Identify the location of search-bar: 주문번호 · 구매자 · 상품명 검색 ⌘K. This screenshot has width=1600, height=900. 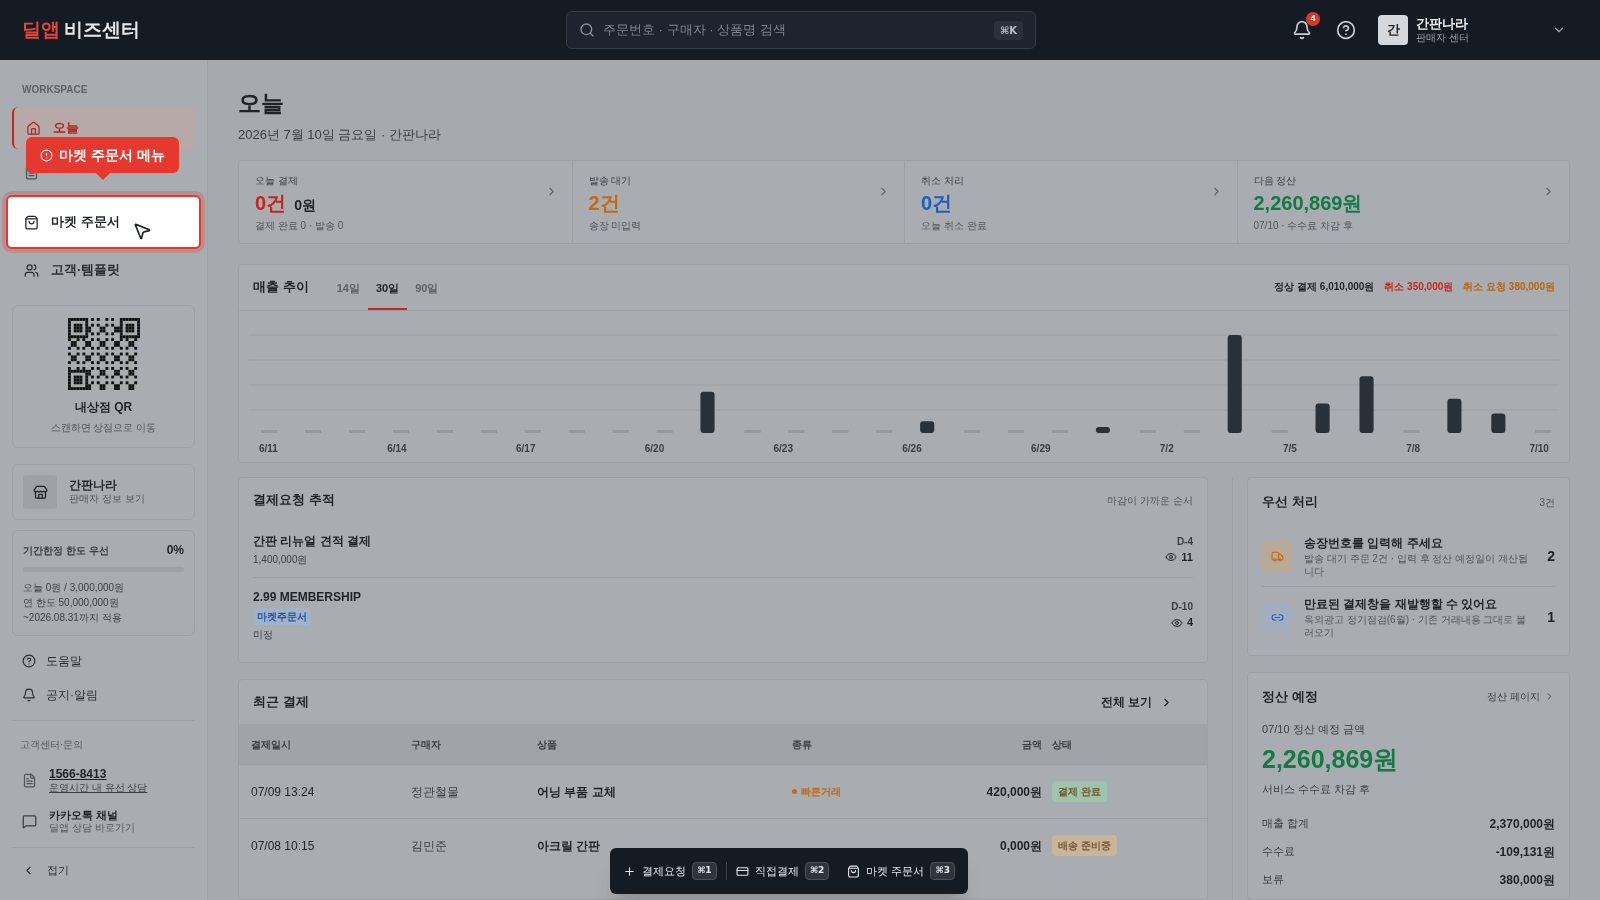
(801, 30).